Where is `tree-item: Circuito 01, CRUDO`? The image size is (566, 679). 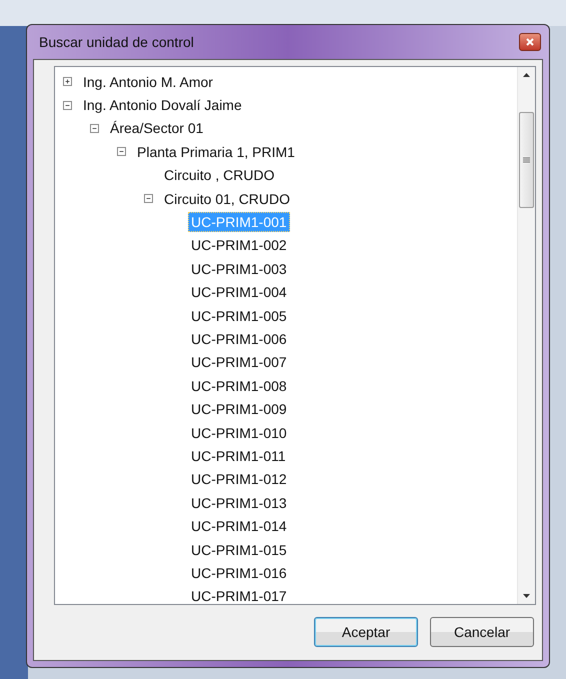
tree-item: Circuito 01, CRUDO is located at coordinates (227, 198).